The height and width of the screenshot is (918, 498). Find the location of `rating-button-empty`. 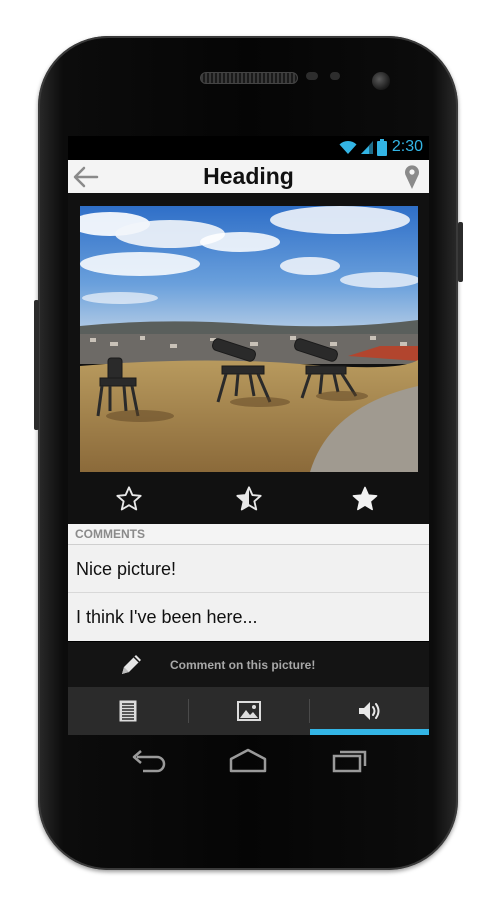

rating-button-empty is located at coordinates (129, 499).